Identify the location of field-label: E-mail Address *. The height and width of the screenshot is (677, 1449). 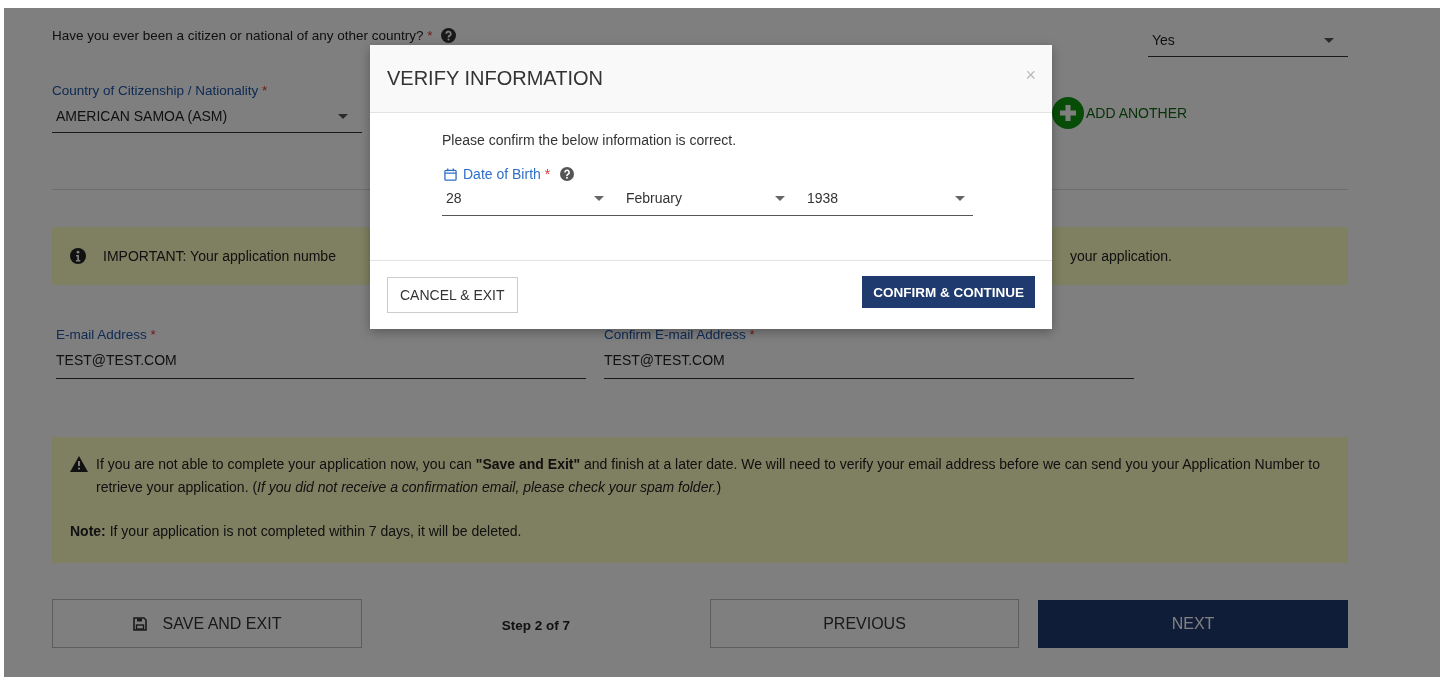
(106, 334).